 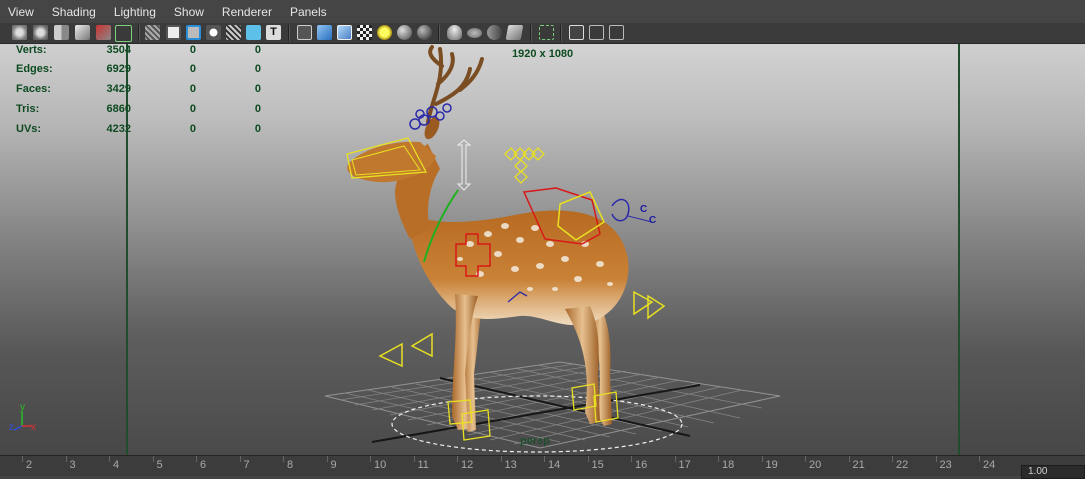 What do you see at coordinates (945, 465) in the screenshot?
I see `time-slider-tick-label: 23` at bounding box center [945, 465].